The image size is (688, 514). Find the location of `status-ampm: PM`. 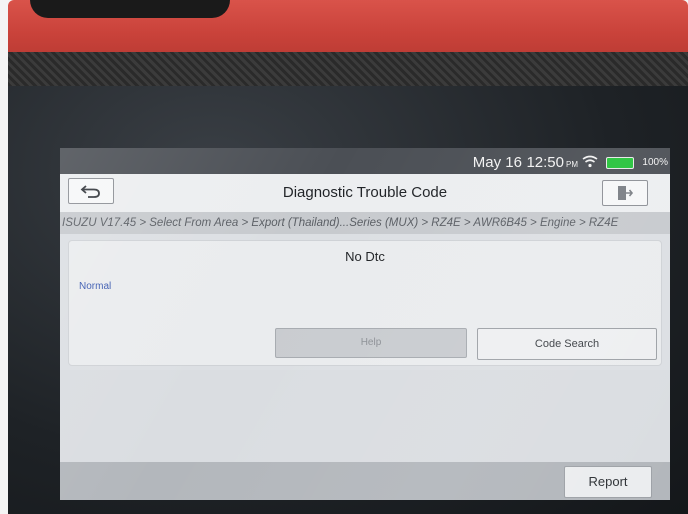

status-ampm: PM is located at coordinates (572, 164).